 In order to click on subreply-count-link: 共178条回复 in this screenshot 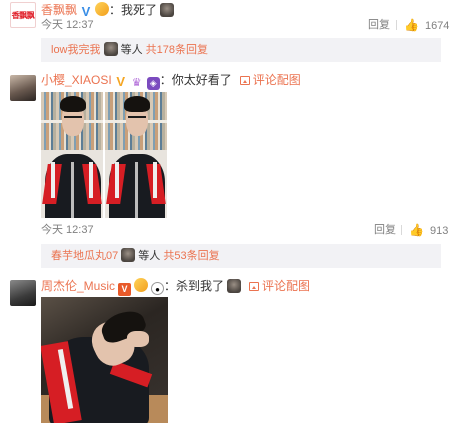, I will do `click(177, 50)`.